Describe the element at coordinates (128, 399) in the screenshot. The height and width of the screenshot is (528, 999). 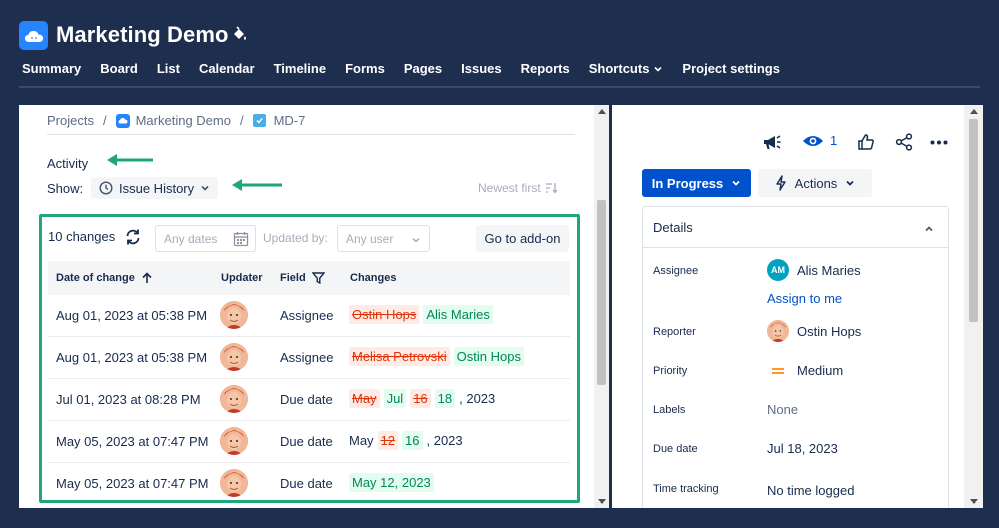
I see `change-date: Jul 01, 2023 at 08:28 PM` at that location.